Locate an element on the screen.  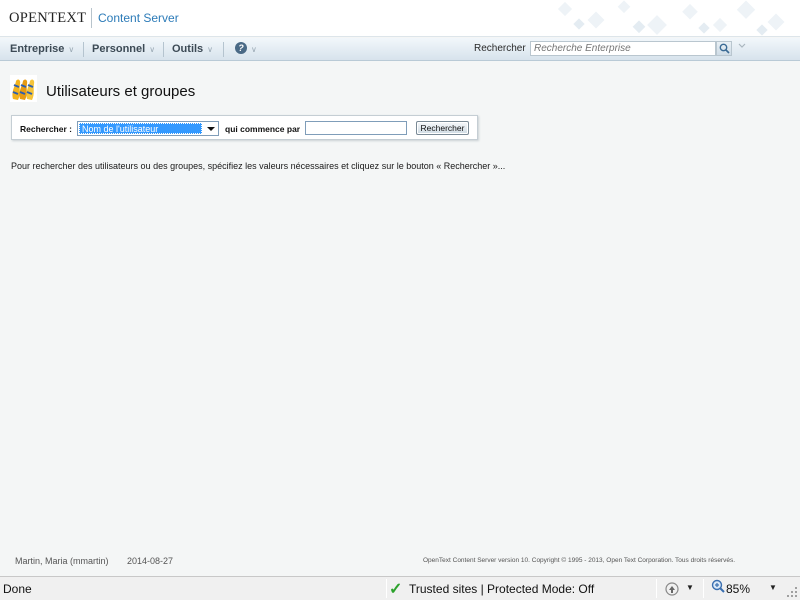
search-options-icon is located at coordinates (742, 45).